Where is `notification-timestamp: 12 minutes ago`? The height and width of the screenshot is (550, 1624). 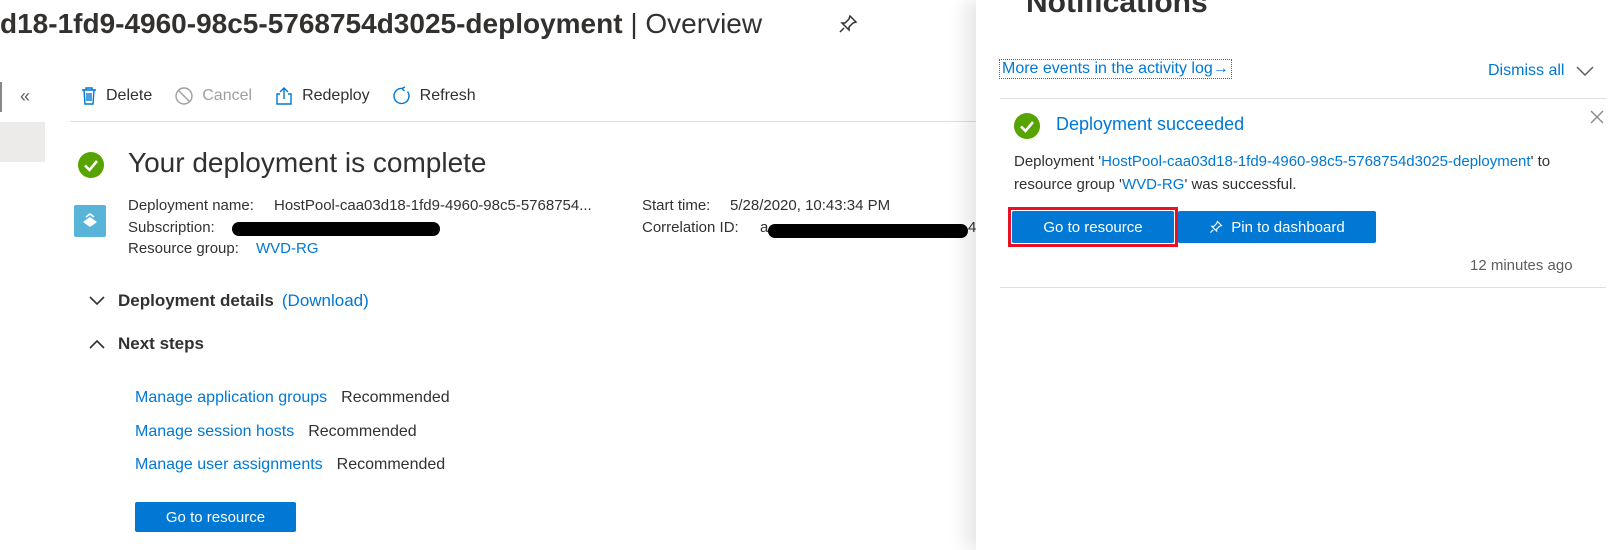
notification-timestamp: 12 minutes ago is located at coordinates (1521, 265).